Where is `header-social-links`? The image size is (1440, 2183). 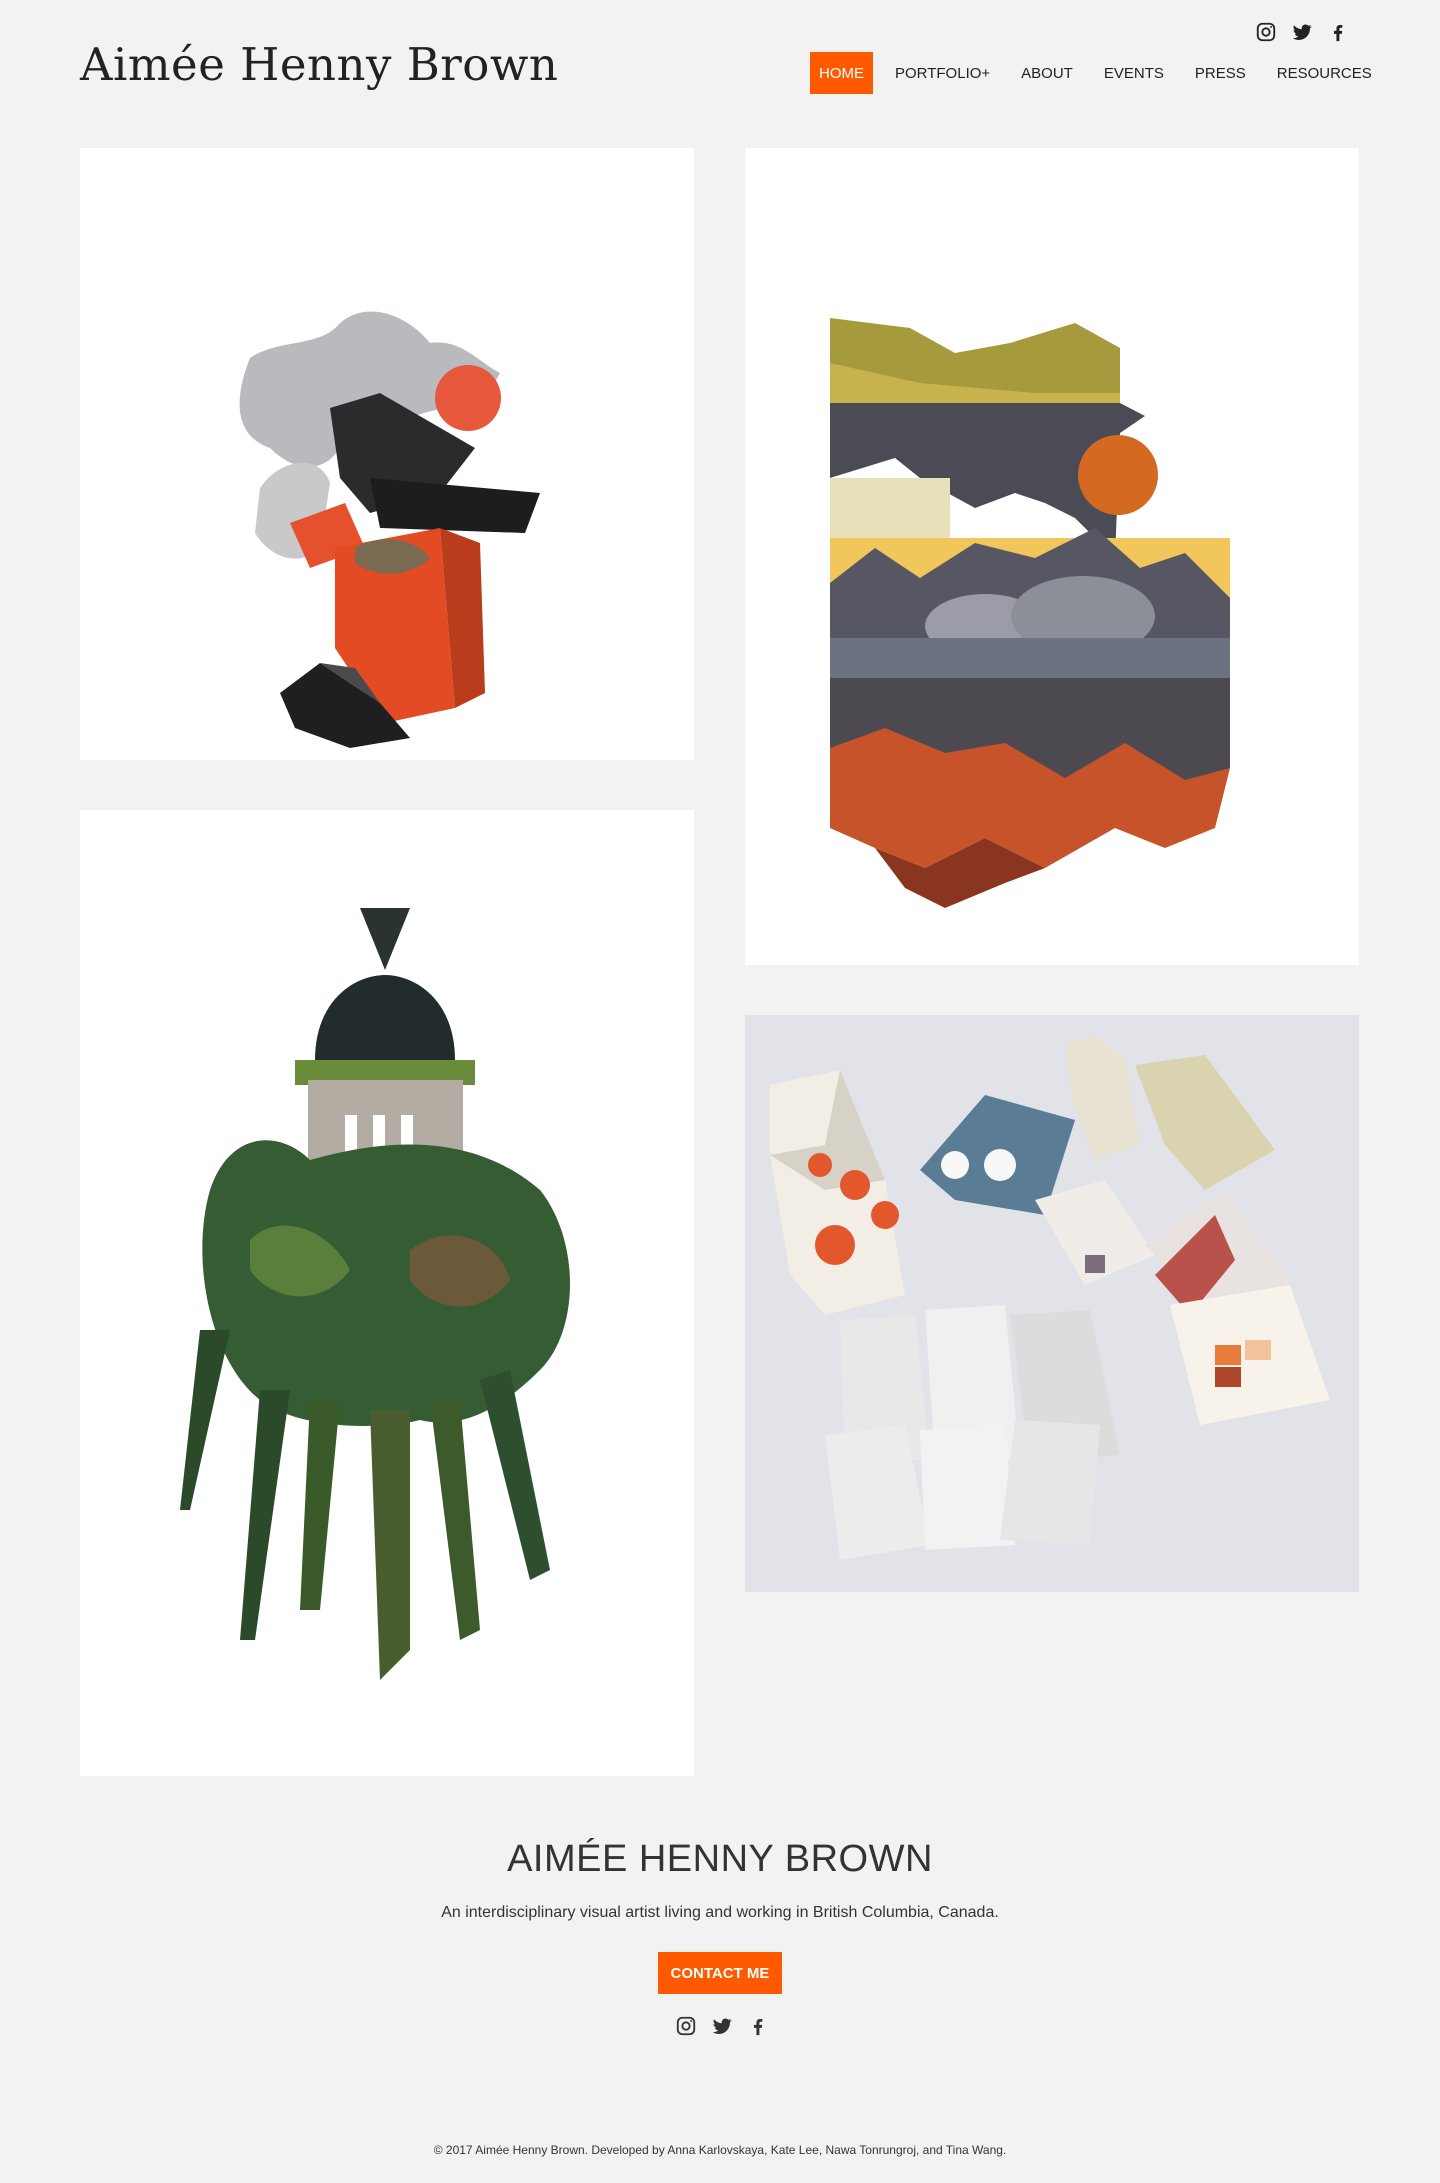 header-social-links is located at coordinates (1302, 32).